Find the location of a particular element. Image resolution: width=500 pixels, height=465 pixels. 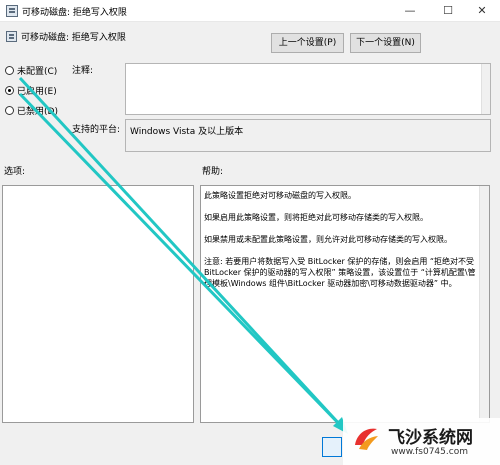

radio-enabled: 已启用(E) is located at coordinates (31, 91).